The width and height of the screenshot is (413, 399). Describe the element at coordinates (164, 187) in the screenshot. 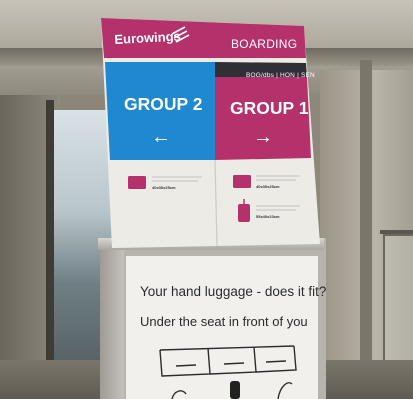

I see `bag-dims-g2: 40x30x25cm` at that location.